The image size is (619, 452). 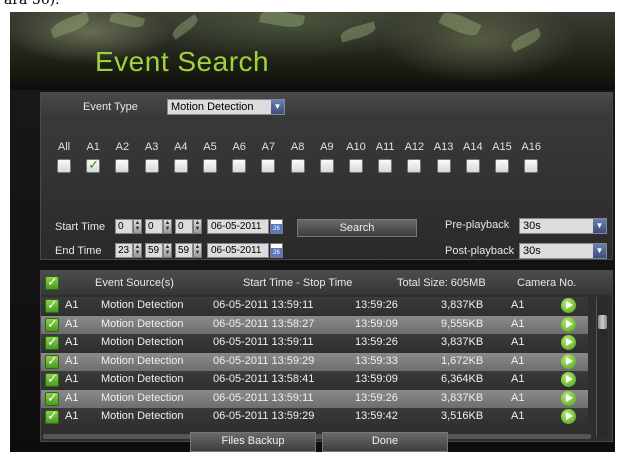 I want to click on camera-label: A3, so click(x=151, y=147).